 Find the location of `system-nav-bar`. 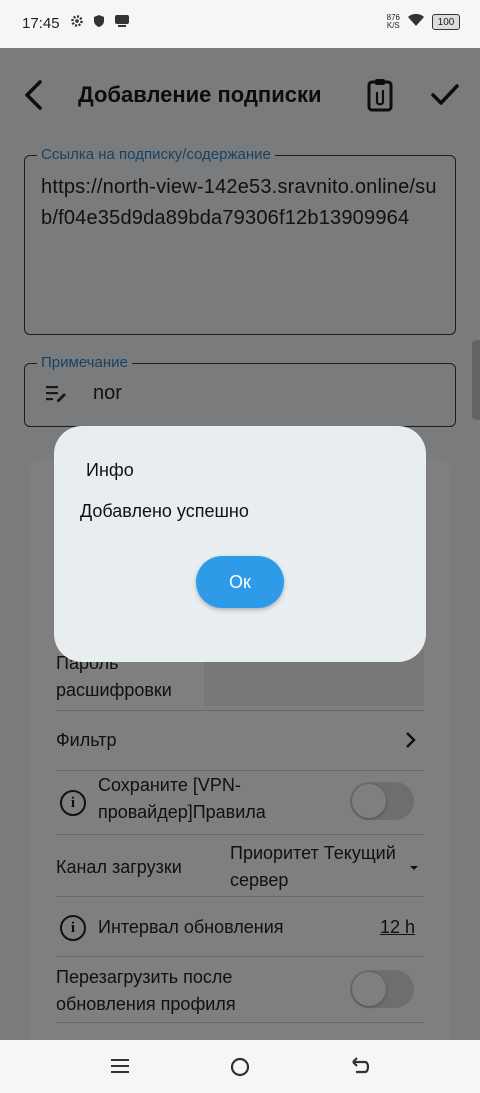

system-nav-bar is located at coordinates (240, 1066).